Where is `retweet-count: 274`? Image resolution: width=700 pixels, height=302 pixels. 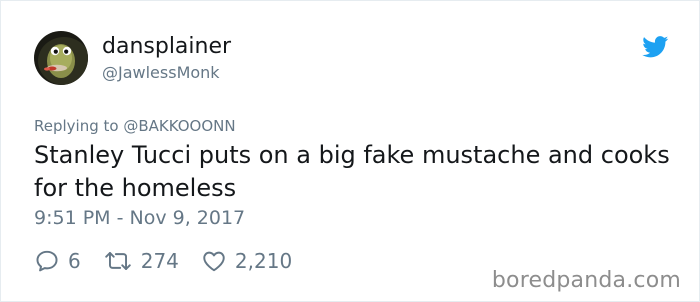
retweet-count: 274 is located at coordinates (159, 261).